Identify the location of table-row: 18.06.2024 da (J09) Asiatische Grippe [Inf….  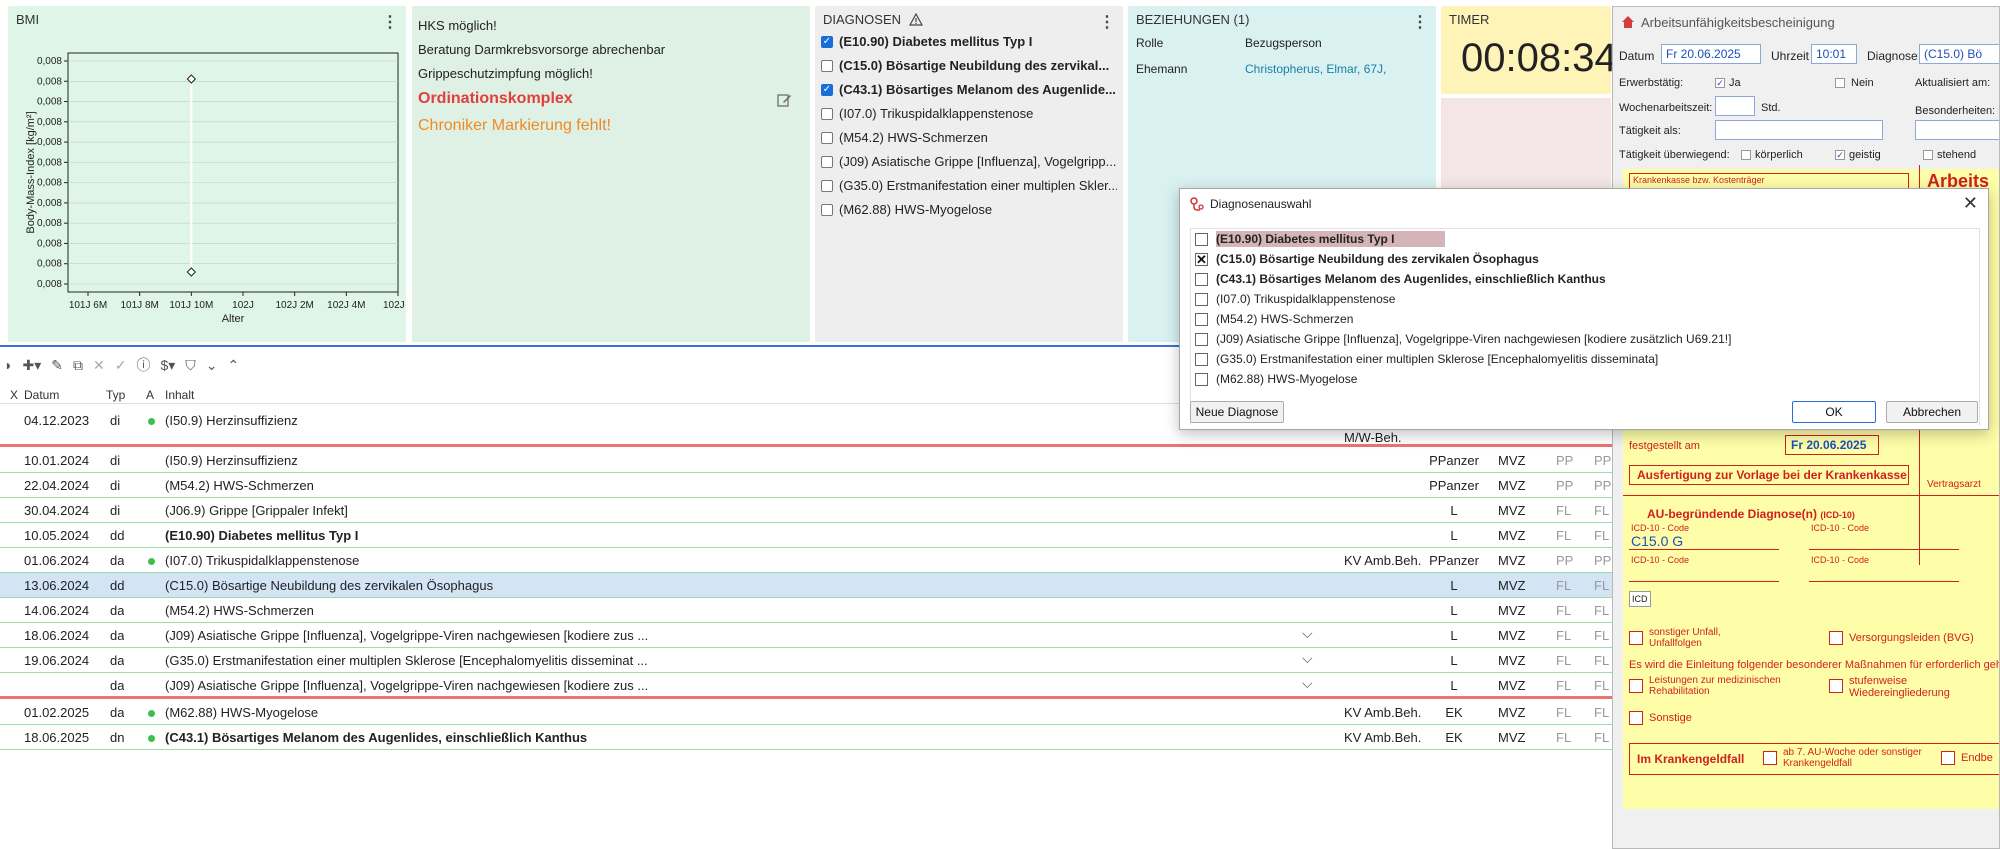
(806, 635).